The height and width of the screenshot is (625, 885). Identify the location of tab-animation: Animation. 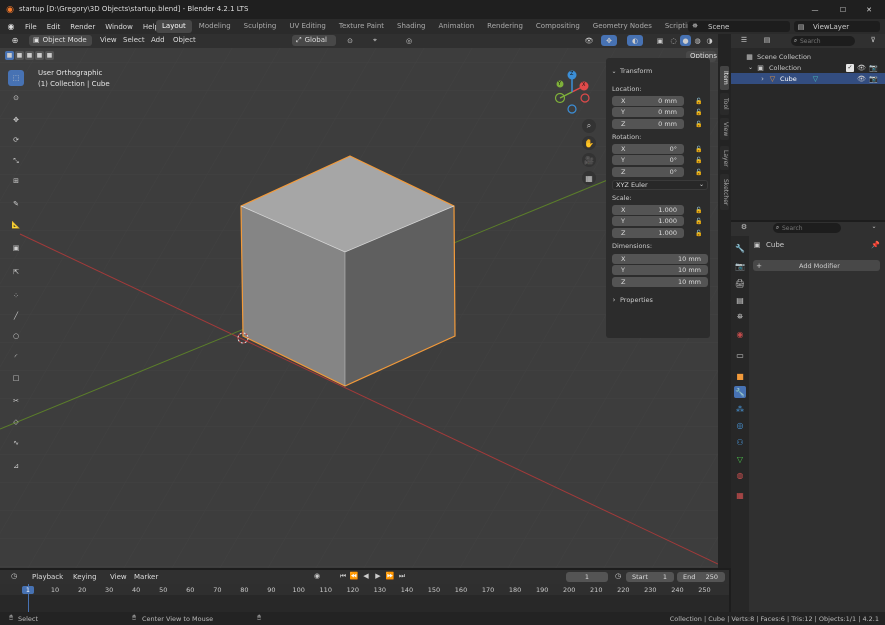
(456, 26).